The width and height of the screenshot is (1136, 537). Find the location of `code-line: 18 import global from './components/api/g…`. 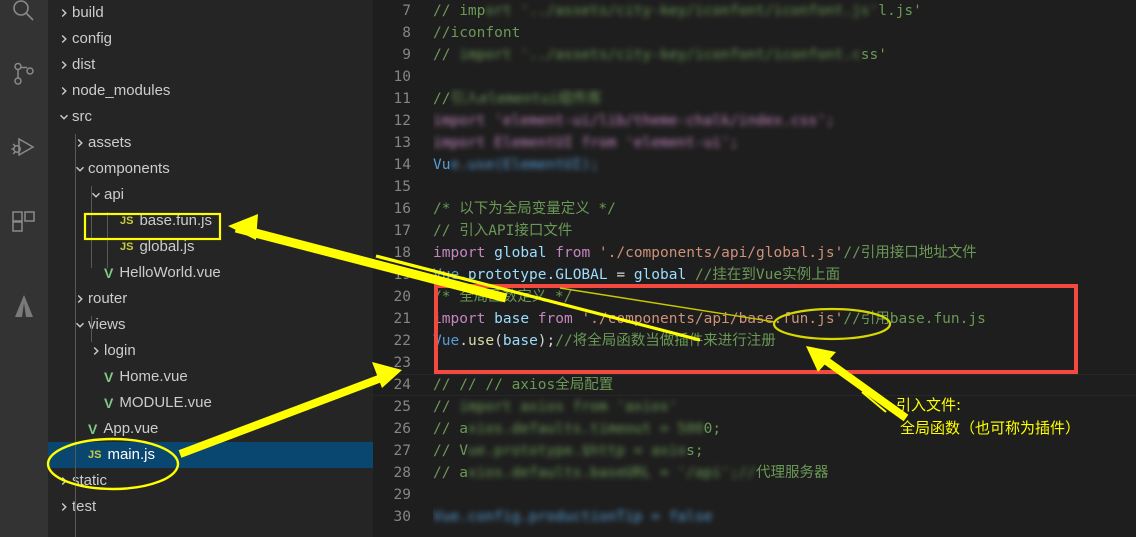

code-line: 18 import global from './components/api/g… is located at coordinates (754, 253).